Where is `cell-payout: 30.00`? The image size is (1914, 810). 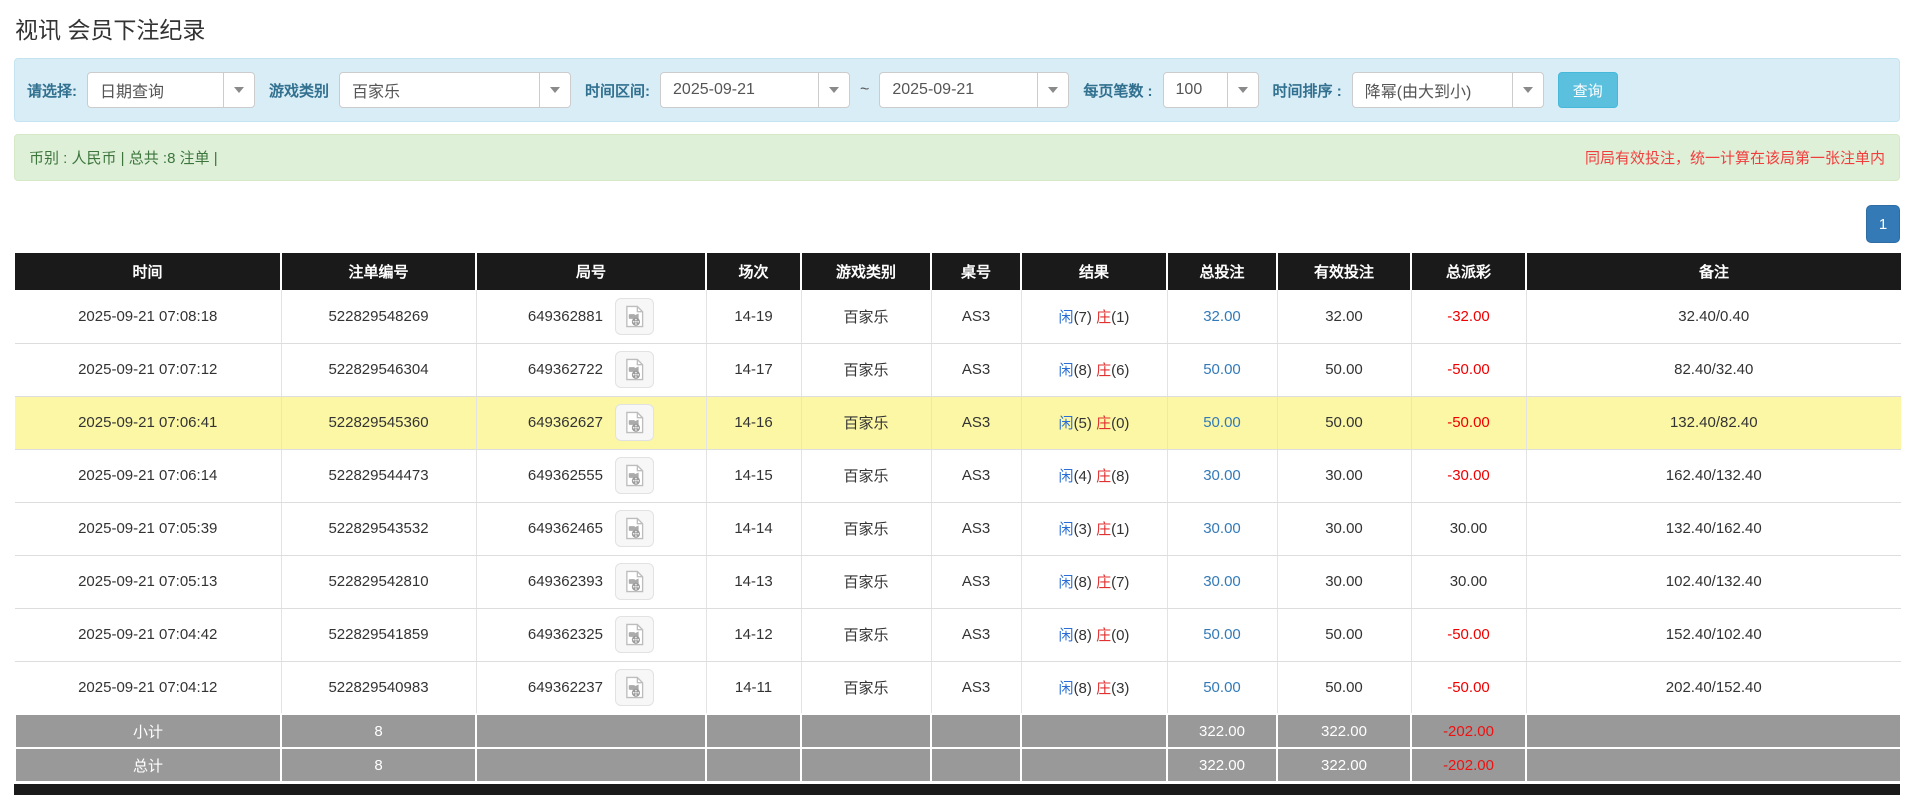 cell-payout: 30.00 is located at coordinates (1469, 529).